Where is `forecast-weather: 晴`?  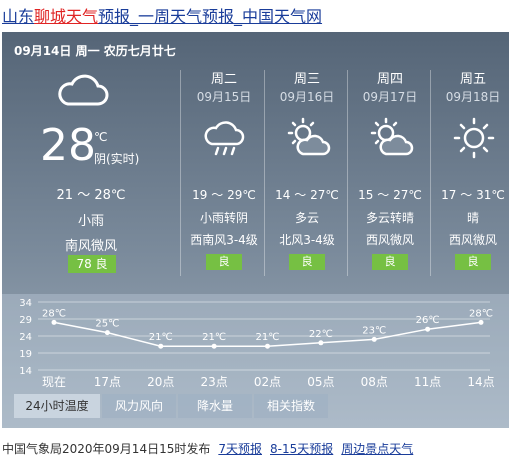
forecast-weather: 晴 is located at coordinates (472, 218).